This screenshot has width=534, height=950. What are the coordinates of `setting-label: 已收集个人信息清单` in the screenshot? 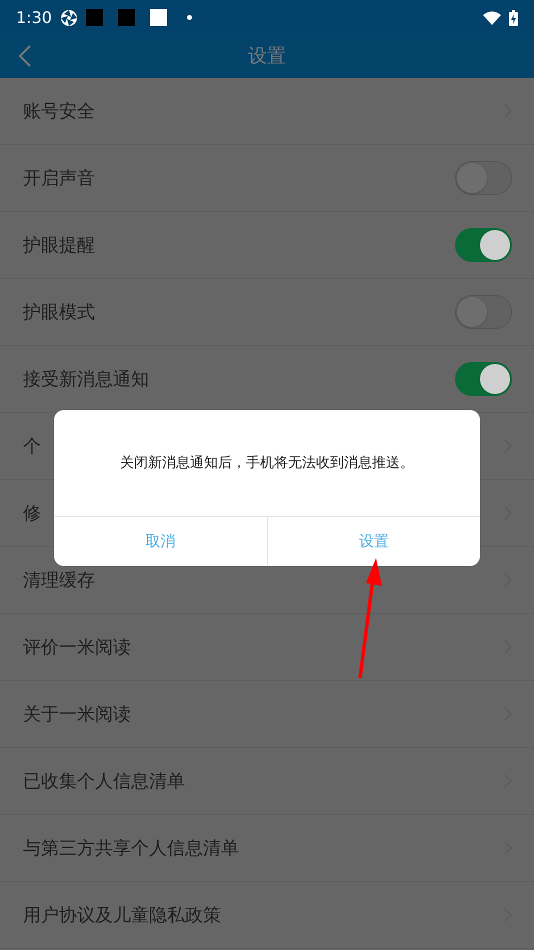 It's located at (104, 782).